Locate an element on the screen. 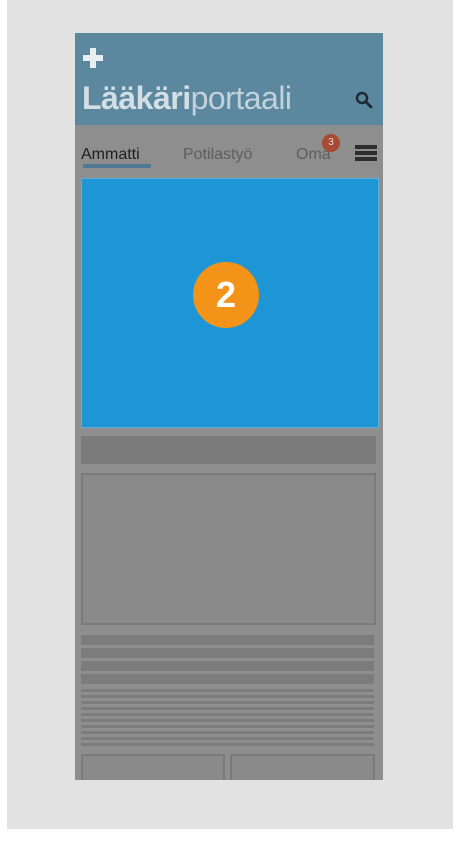 The height and width of the screenshot is (857, 456). menu-icon is located at coordinates (366, 153).